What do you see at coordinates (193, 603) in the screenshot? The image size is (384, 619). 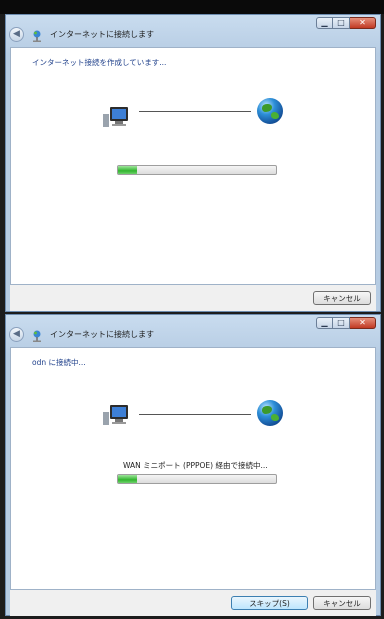 I see `button-bar: スキップ(S) キャンセル` at bounding box center [193, 603].